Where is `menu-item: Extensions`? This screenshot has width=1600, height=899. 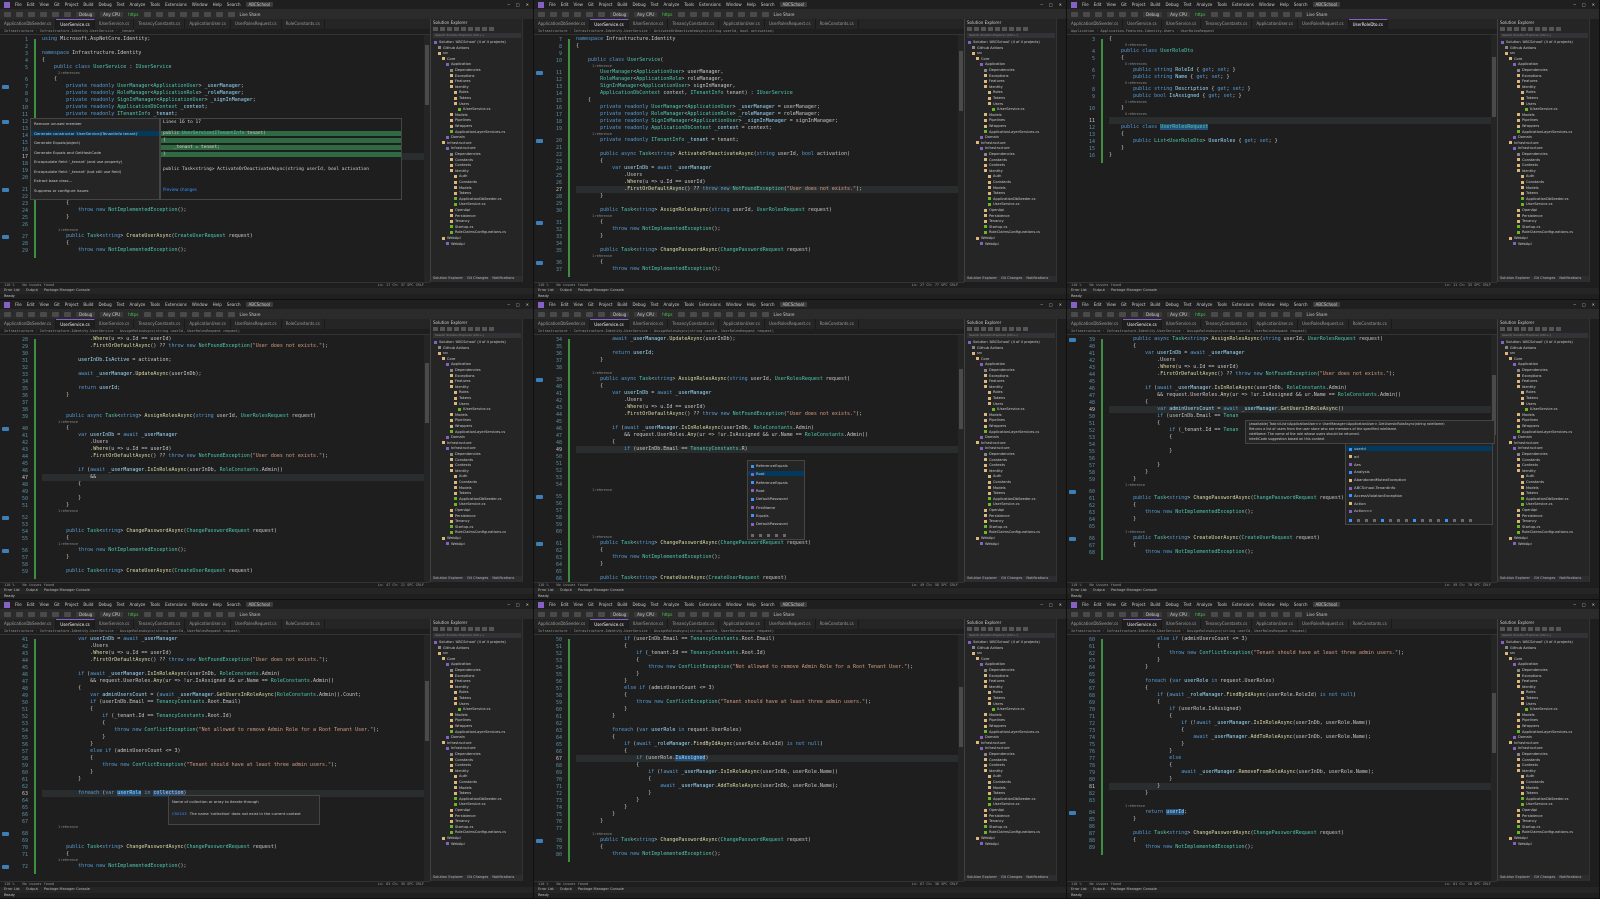 menu-item: Extensions is located at coordinates (1243, 4).